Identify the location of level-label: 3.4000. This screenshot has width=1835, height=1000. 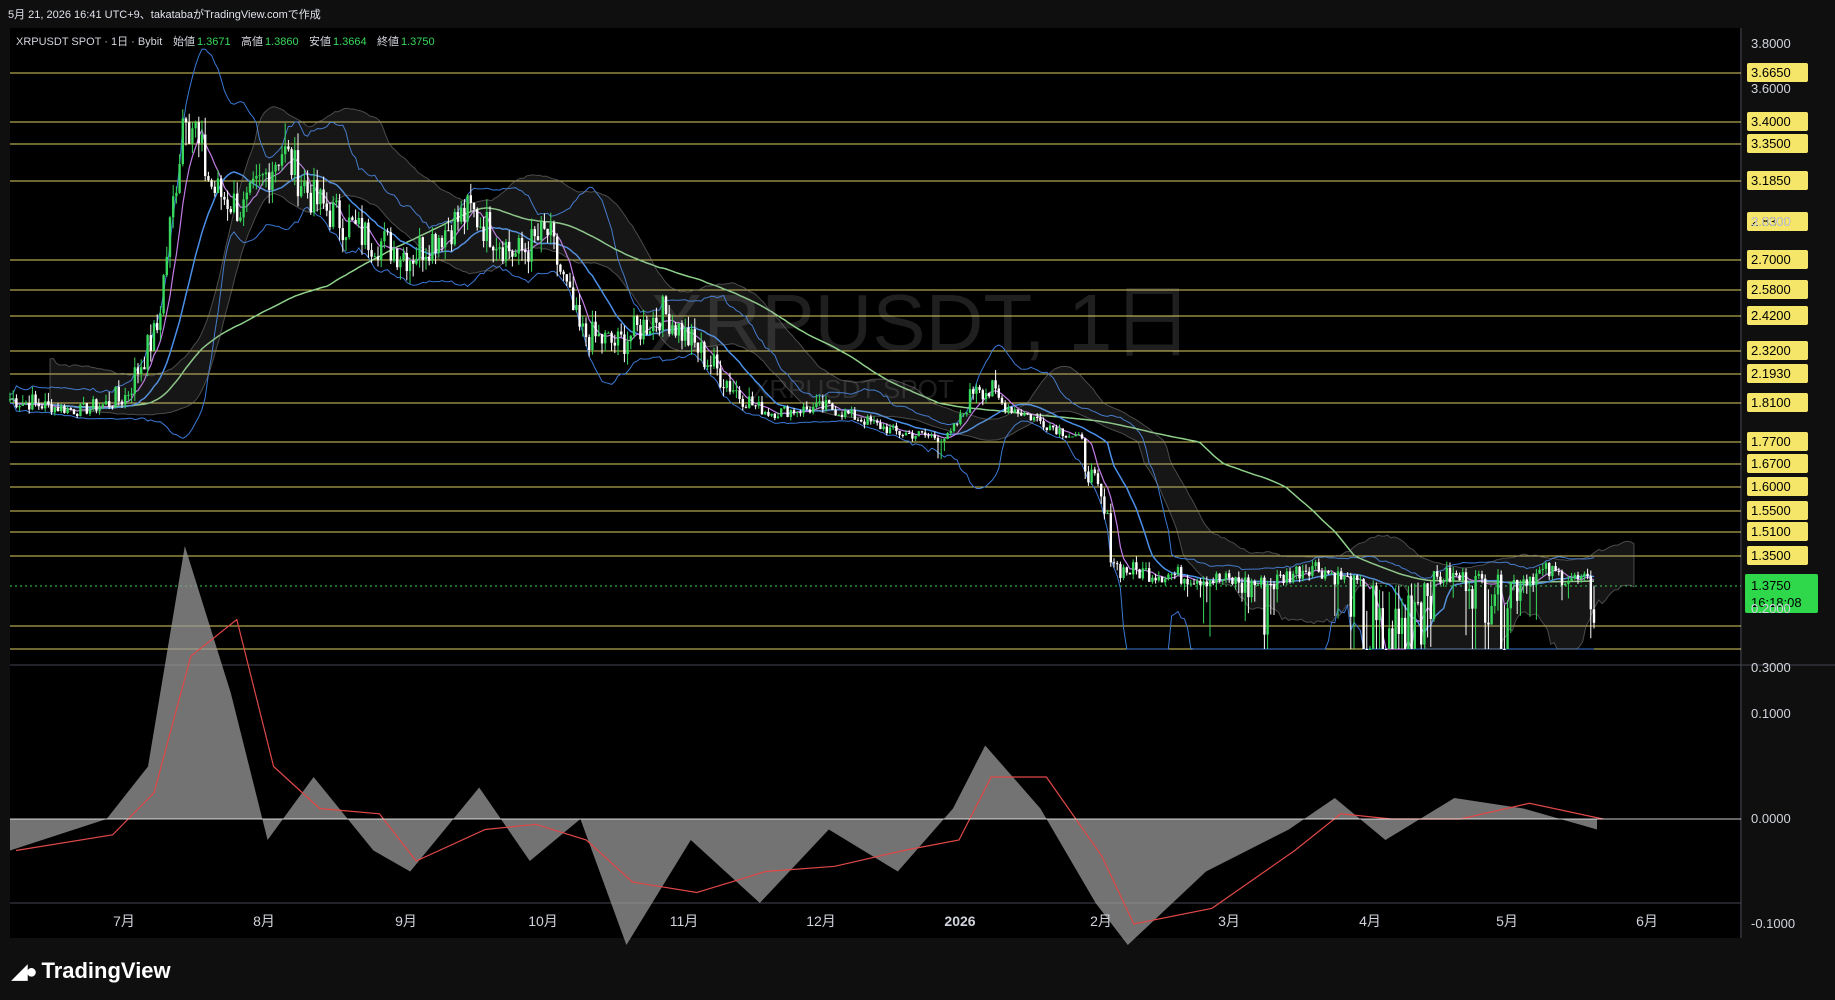
(1771, 121).